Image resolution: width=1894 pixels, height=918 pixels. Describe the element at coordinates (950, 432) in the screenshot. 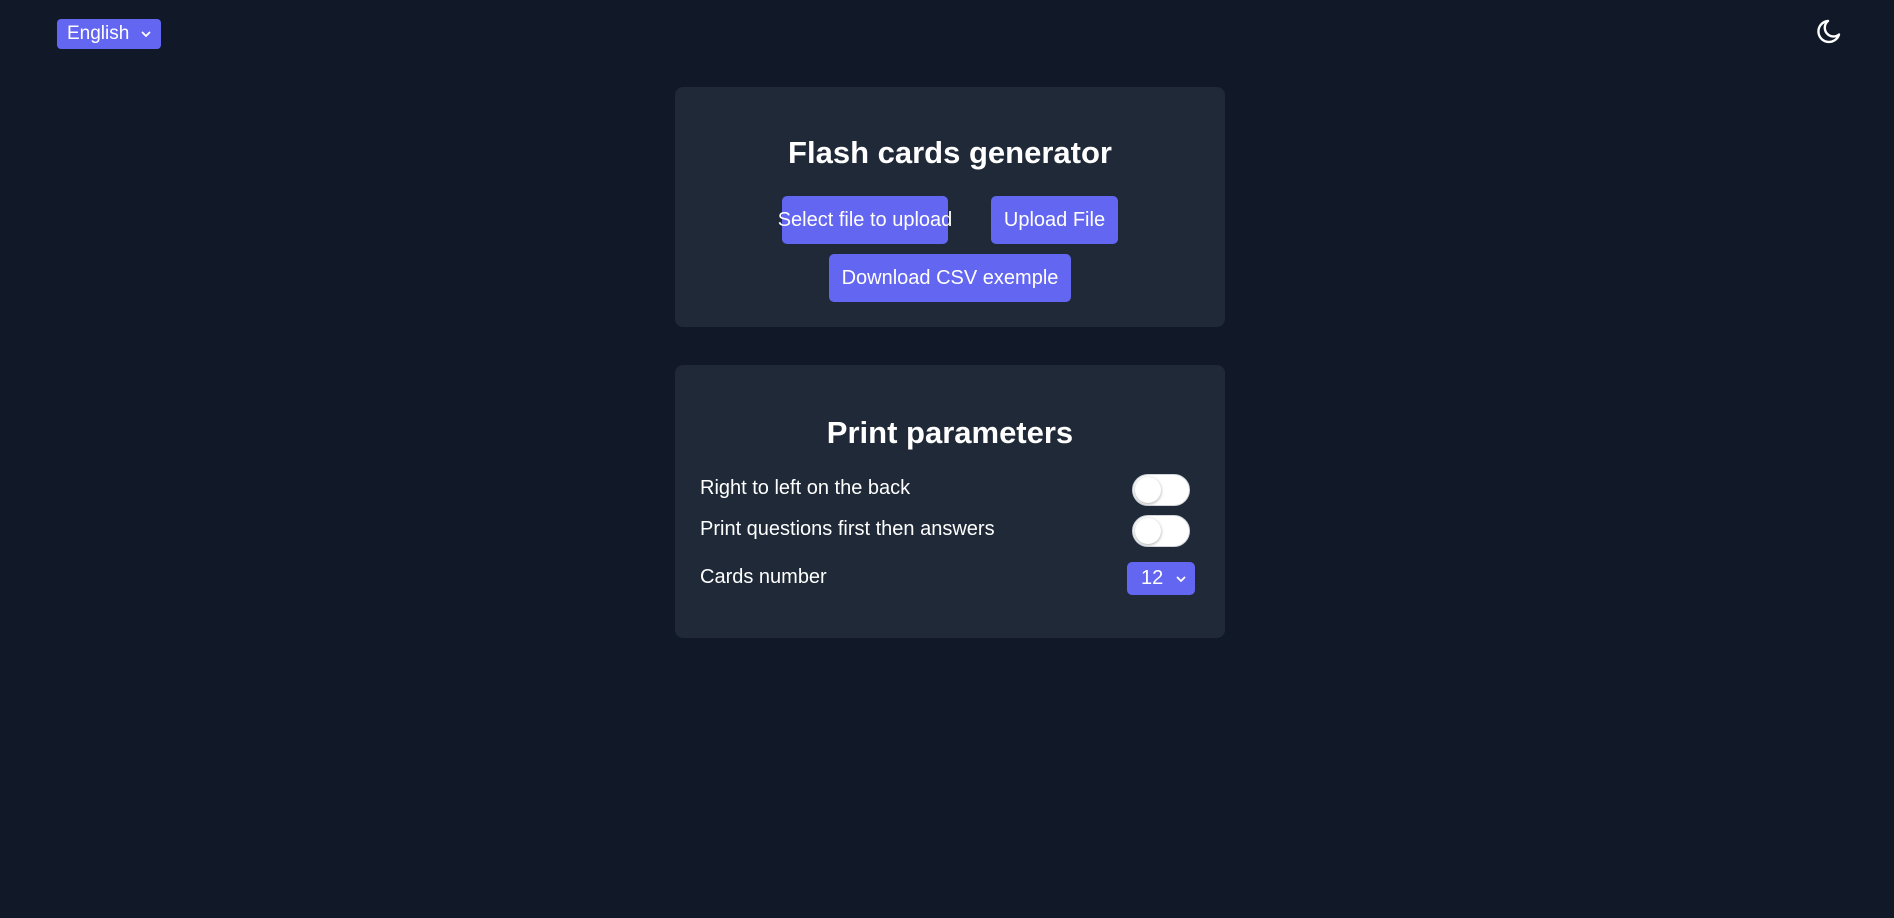

I see `print-parameters-title: Print parameters` at that location.